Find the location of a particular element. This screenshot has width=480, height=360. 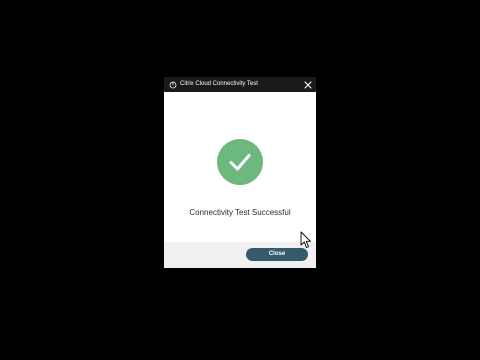

dialog-footer: Close is located at coordinates (240, 255).